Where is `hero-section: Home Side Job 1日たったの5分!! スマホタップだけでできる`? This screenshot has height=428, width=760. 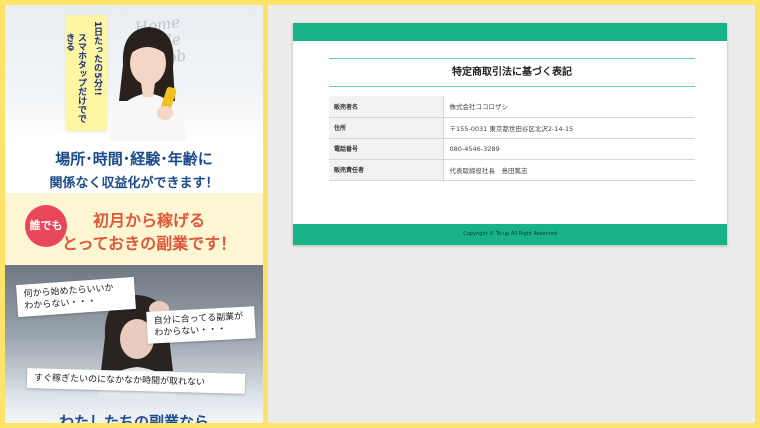
hero-section: Home Side Job 1日たったの5分!! スマホタップだけでできる is located at coordinates (134, 73).